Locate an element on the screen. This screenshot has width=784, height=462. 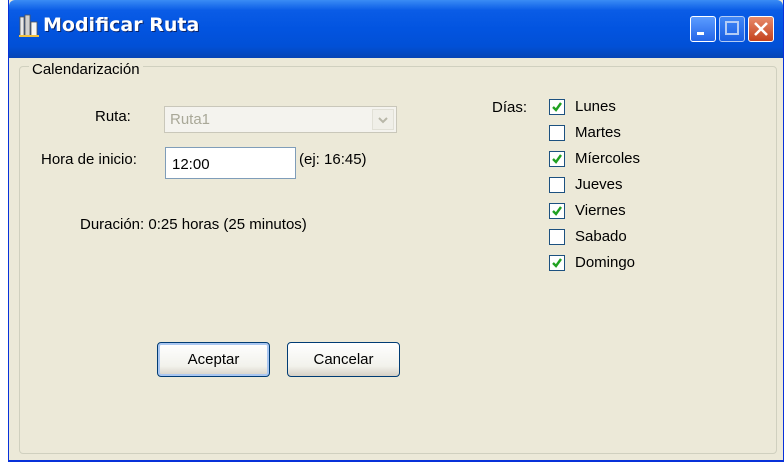
day-checkbox-label: Jueves is located at coordinates (599, 184).